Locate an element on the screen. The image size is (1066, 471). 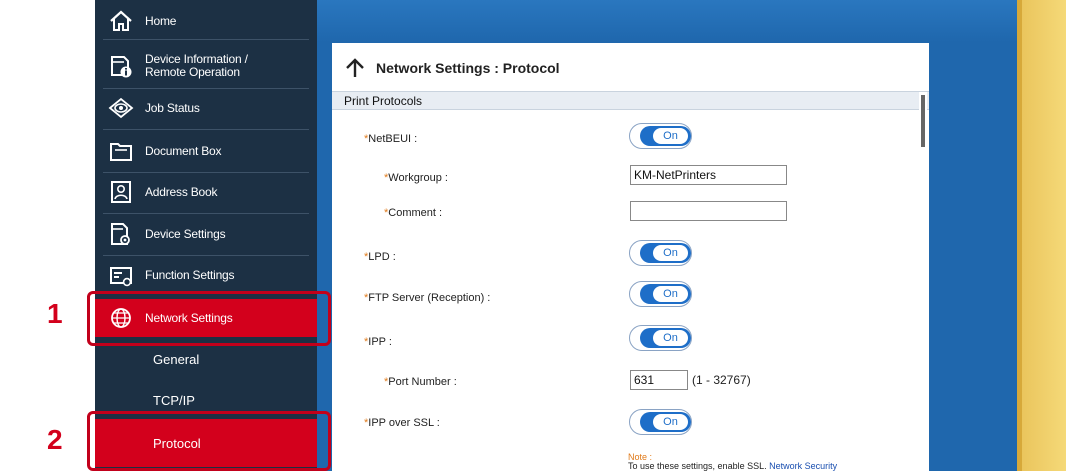
sidebar-item-job-status: Job Status is located at coordinates (206, 108).